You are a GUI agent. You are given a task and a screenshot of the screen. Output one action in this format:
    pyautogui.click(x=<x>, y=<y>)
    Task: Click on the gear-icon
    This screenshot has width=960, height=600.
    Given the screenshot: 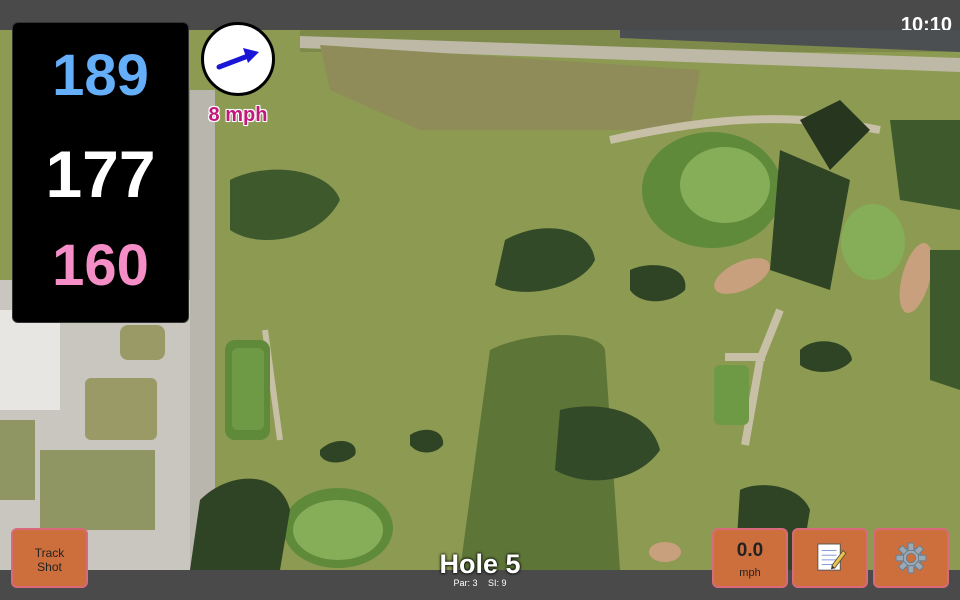 What is the action you would take?
    pyautogui.click(x=911, y=558)
    